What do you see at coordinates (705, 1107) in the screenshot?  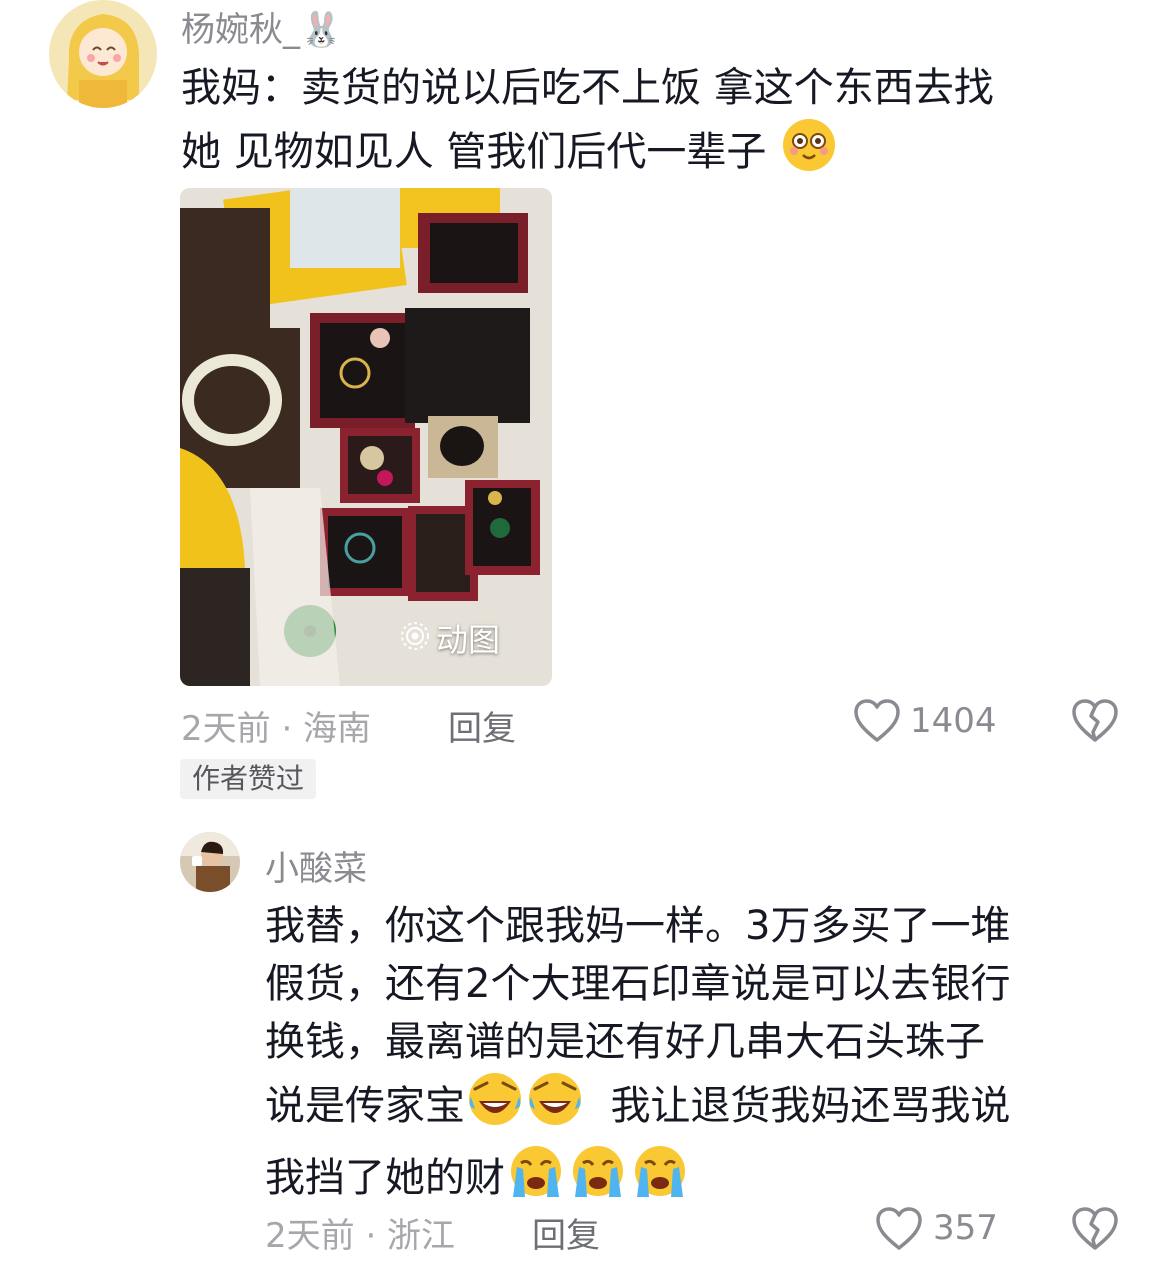 I see `comment-line: 说是传家宝 我让退货我妈还骂我说` at bounding box center [705, 1107].